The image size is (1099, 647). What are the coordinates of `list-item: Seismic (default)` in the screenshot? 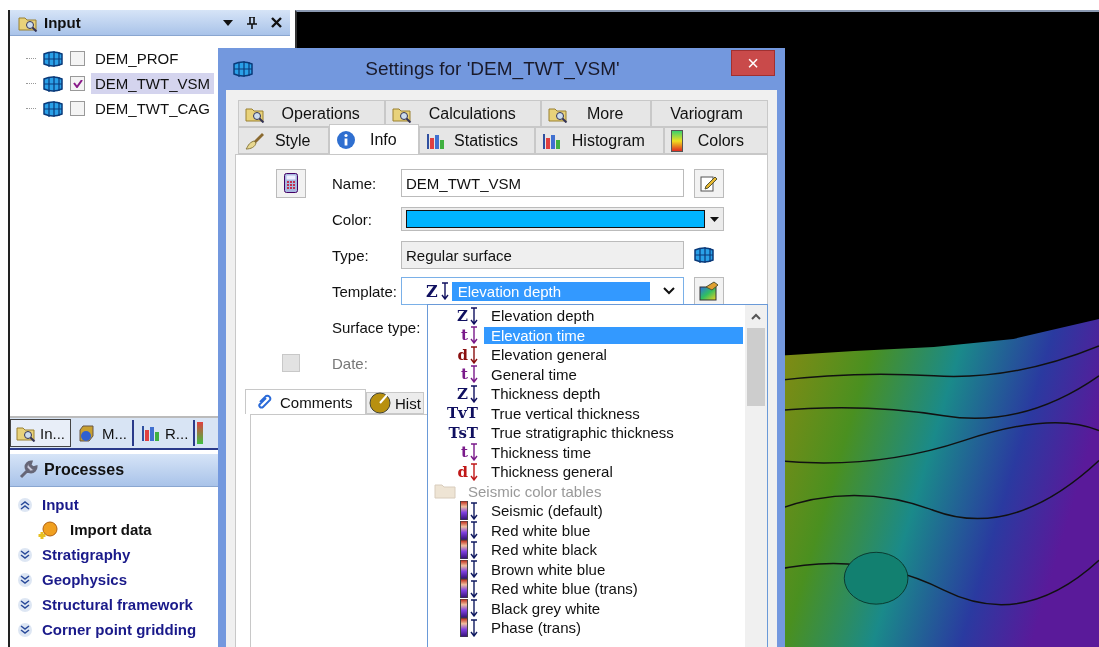 It's located at (547, 511).